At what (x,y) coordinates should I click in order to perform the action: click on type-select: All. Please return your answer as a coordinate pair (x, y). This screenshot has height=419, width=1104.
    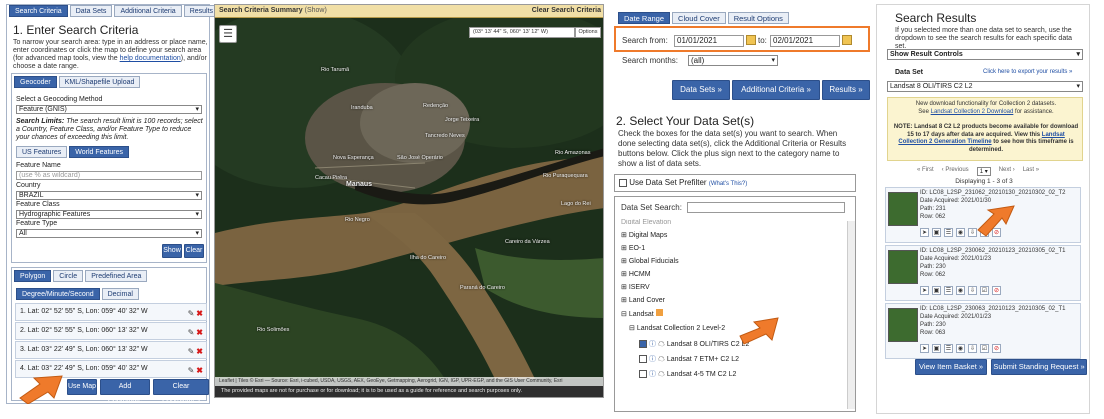
    Looking at the image, I should click on (109, 233).